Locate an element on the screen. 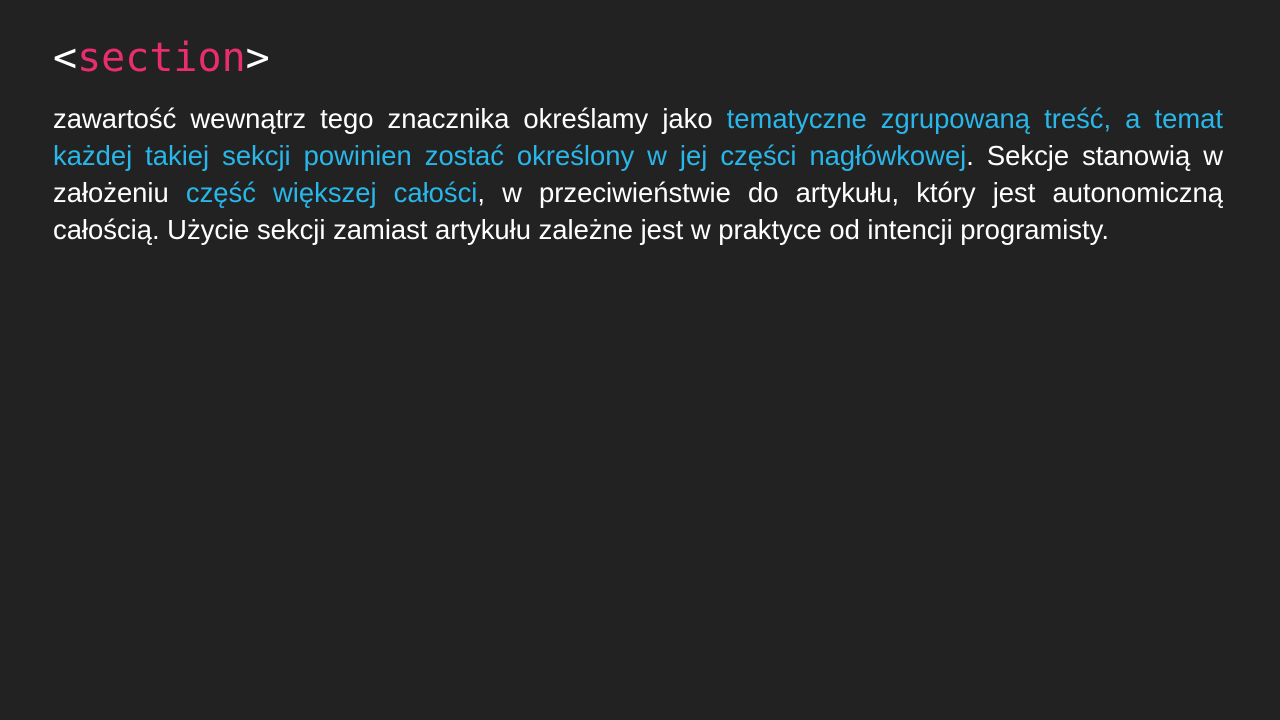 The image size is (1280, 720). slide-title: <section> is located at coordinates (161, 58).